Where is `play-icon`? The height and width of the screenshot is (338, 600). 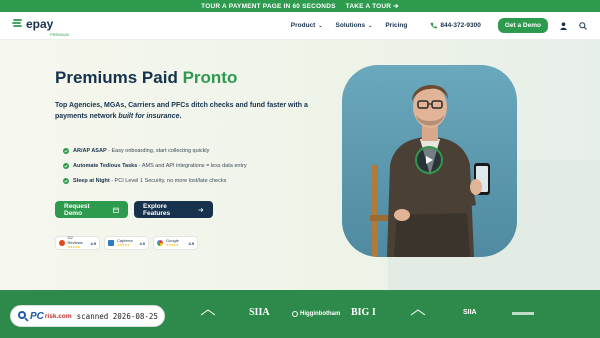 play-icon is located at coordinates (429, 160).